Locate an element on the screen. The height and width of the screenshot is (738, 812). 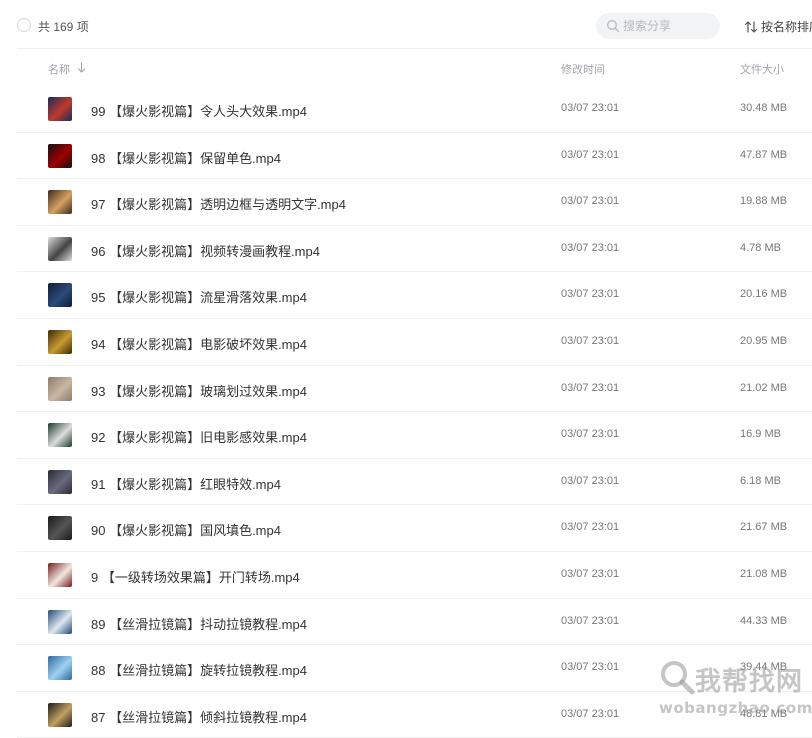
file-row: 94 【爆火影视篇】电影破坏效果.mp4 03/07 23:01 20.95 MB is located at coordinates (414, 342).